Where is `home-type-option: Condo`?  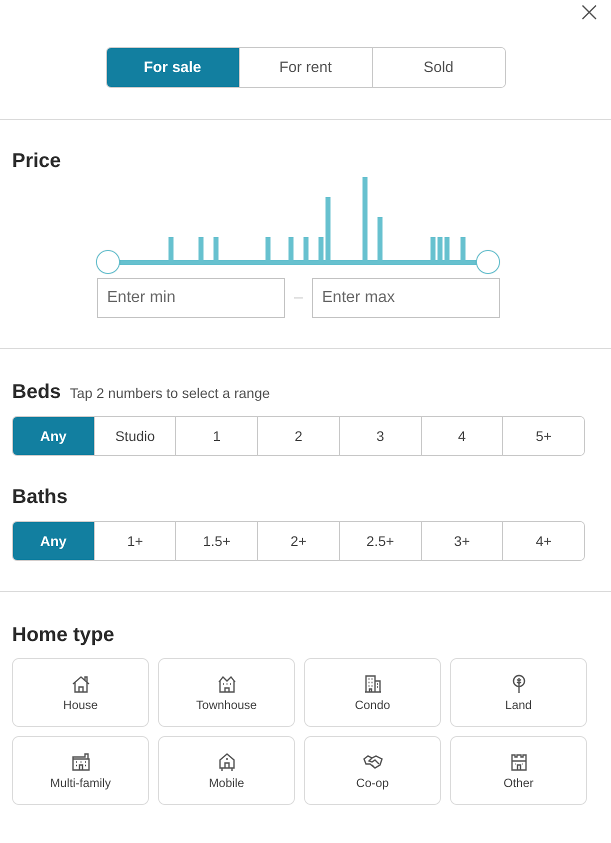
home-type-option: Condo is located at coordinates (372, 692).